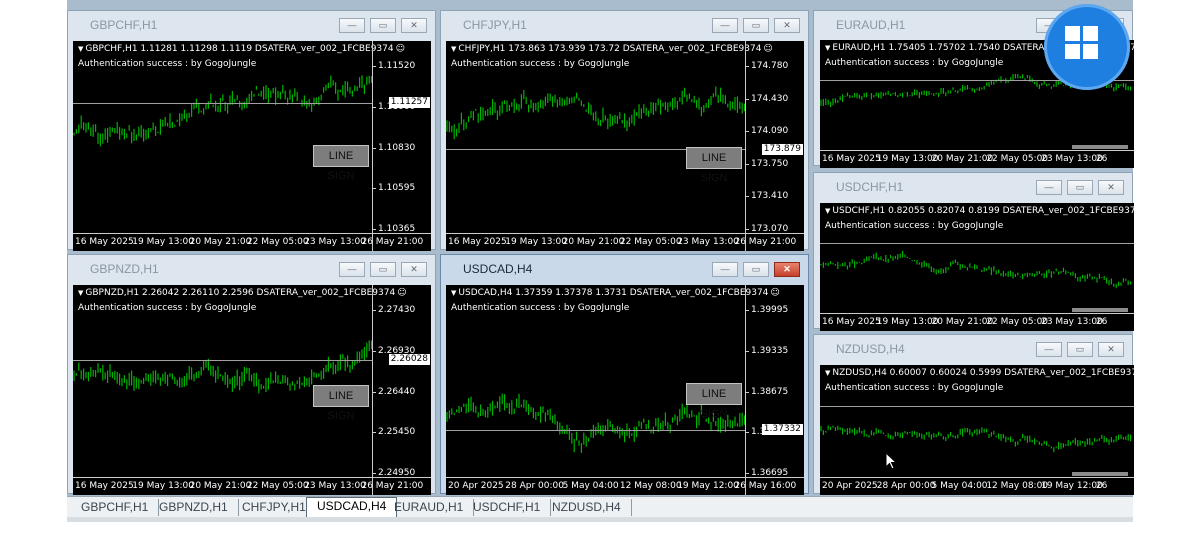  Describe the element at coordinates (770, 350) in the screenshot. I see `y-tick-label: 1.39335` at that location.